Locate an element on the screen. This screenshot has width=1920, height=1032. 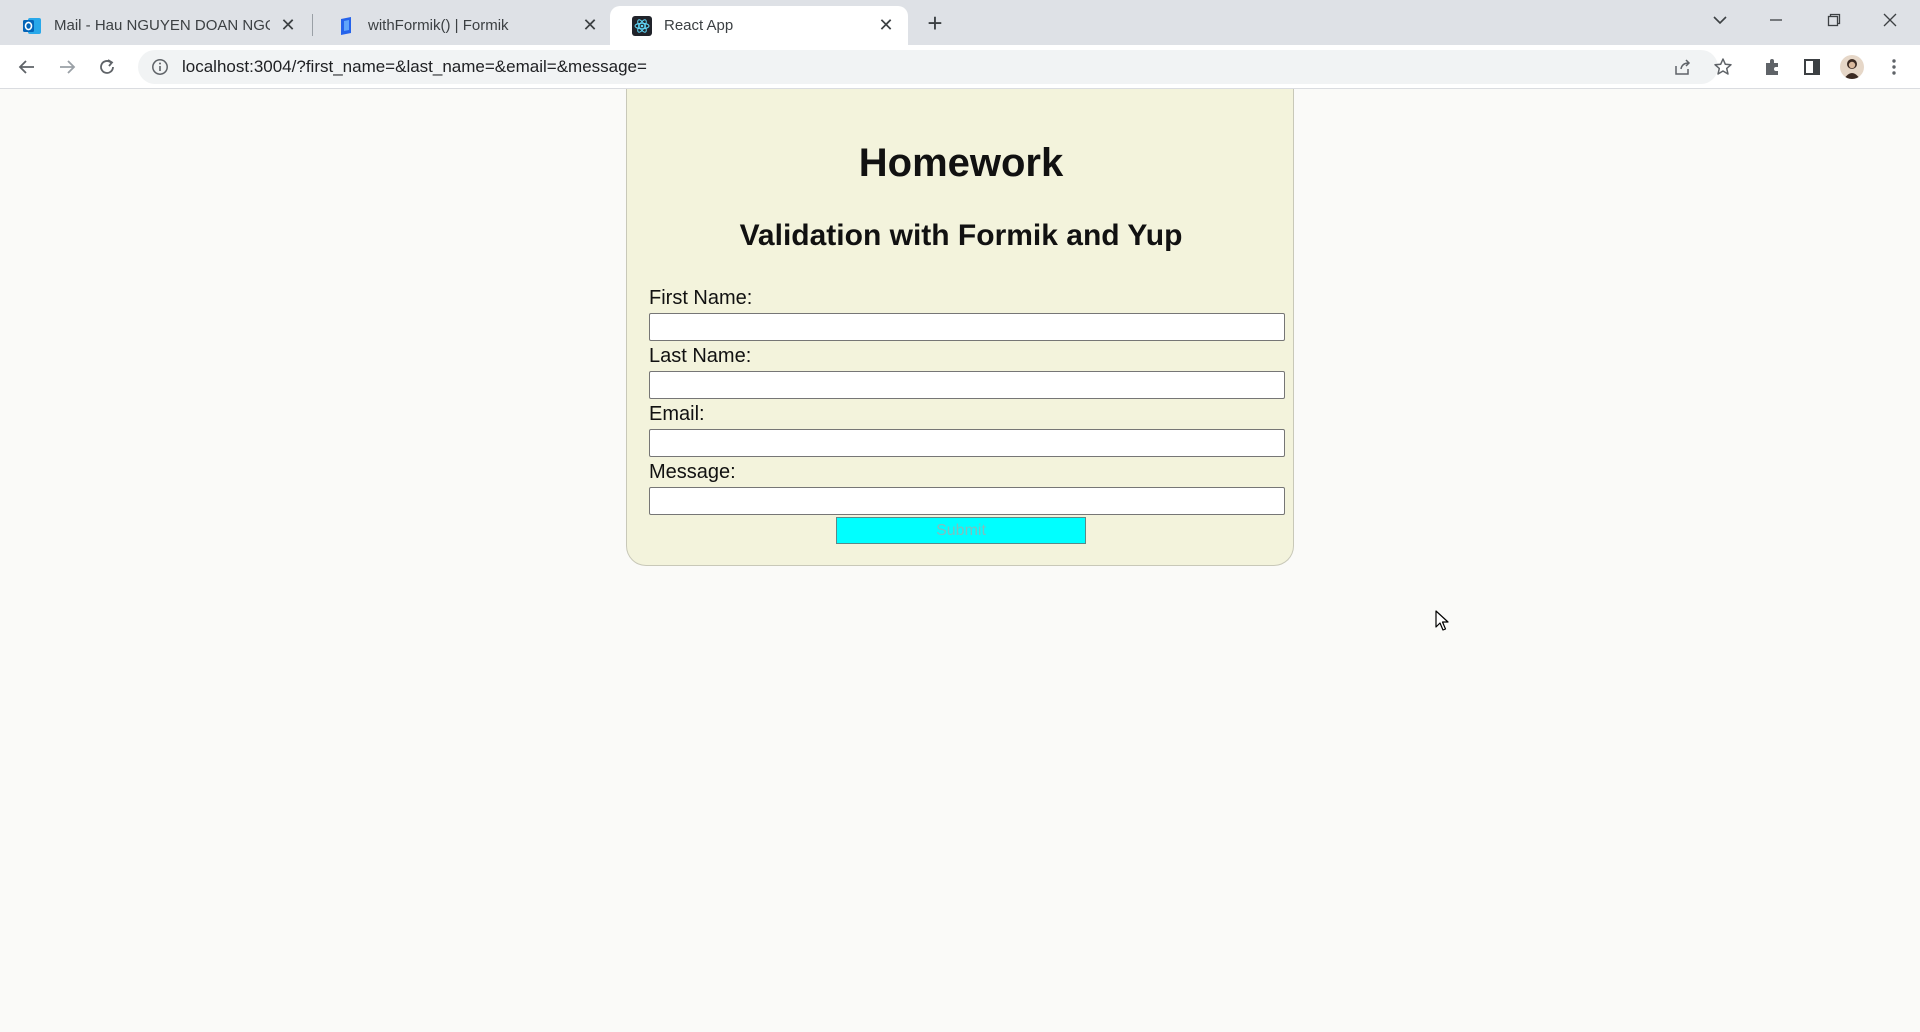
side-panel-button is located at coordinates (1812, 67).